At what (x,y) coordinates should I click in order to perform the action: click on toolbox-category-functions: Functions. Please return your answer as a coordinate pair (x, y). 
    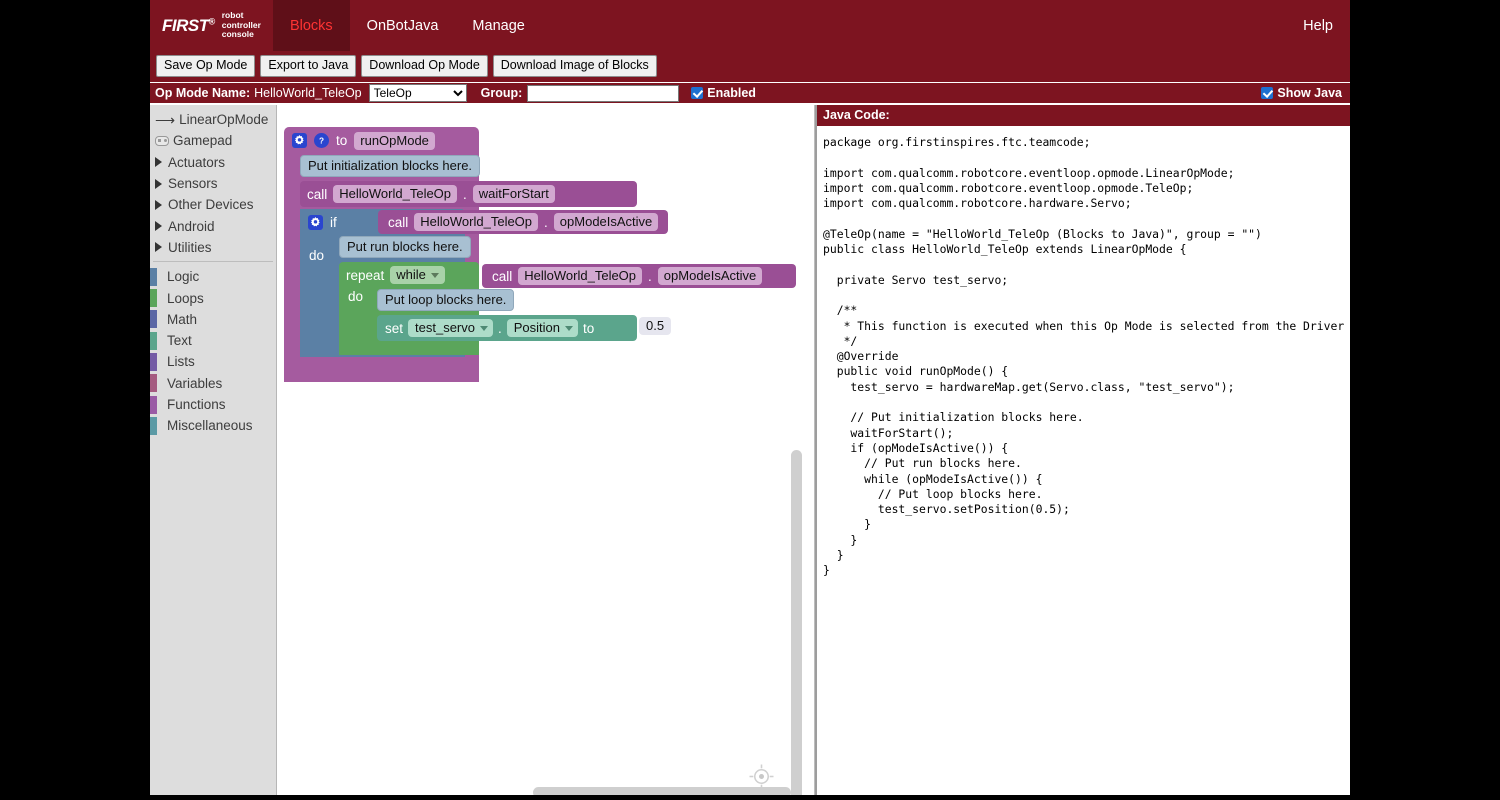
    Looking at the image, I should click on (213, 404).